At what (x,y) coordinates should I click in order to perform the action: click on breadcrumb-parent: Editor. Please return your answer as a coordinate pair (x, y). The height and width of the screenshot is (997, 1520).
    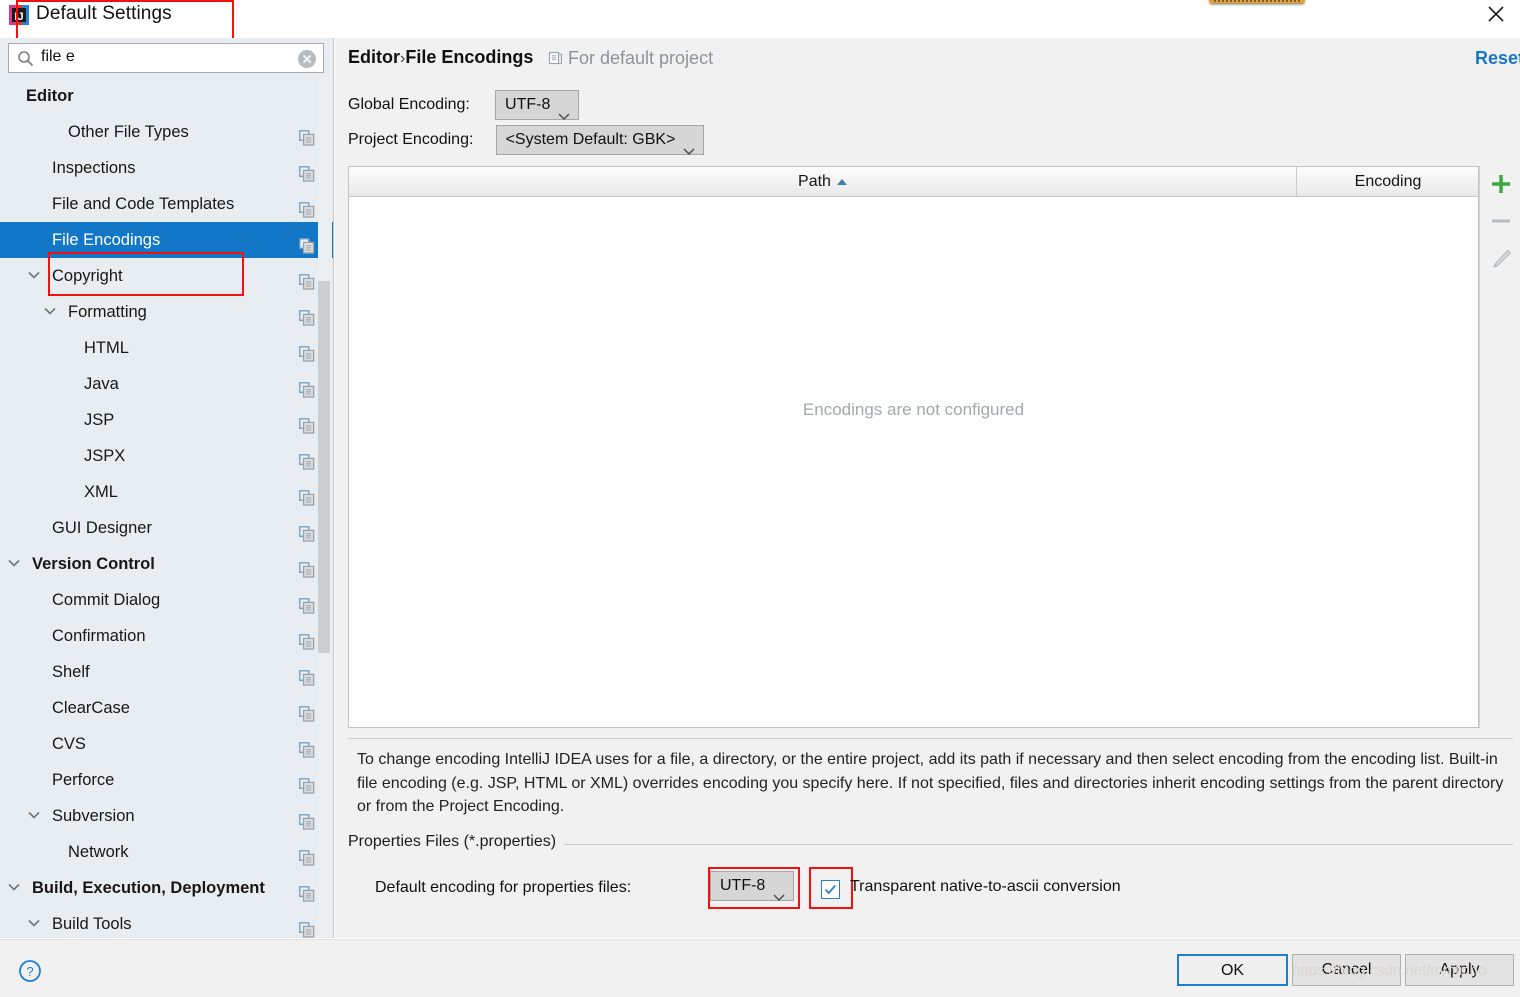
    Looking at the image, I should click on (374, 57).